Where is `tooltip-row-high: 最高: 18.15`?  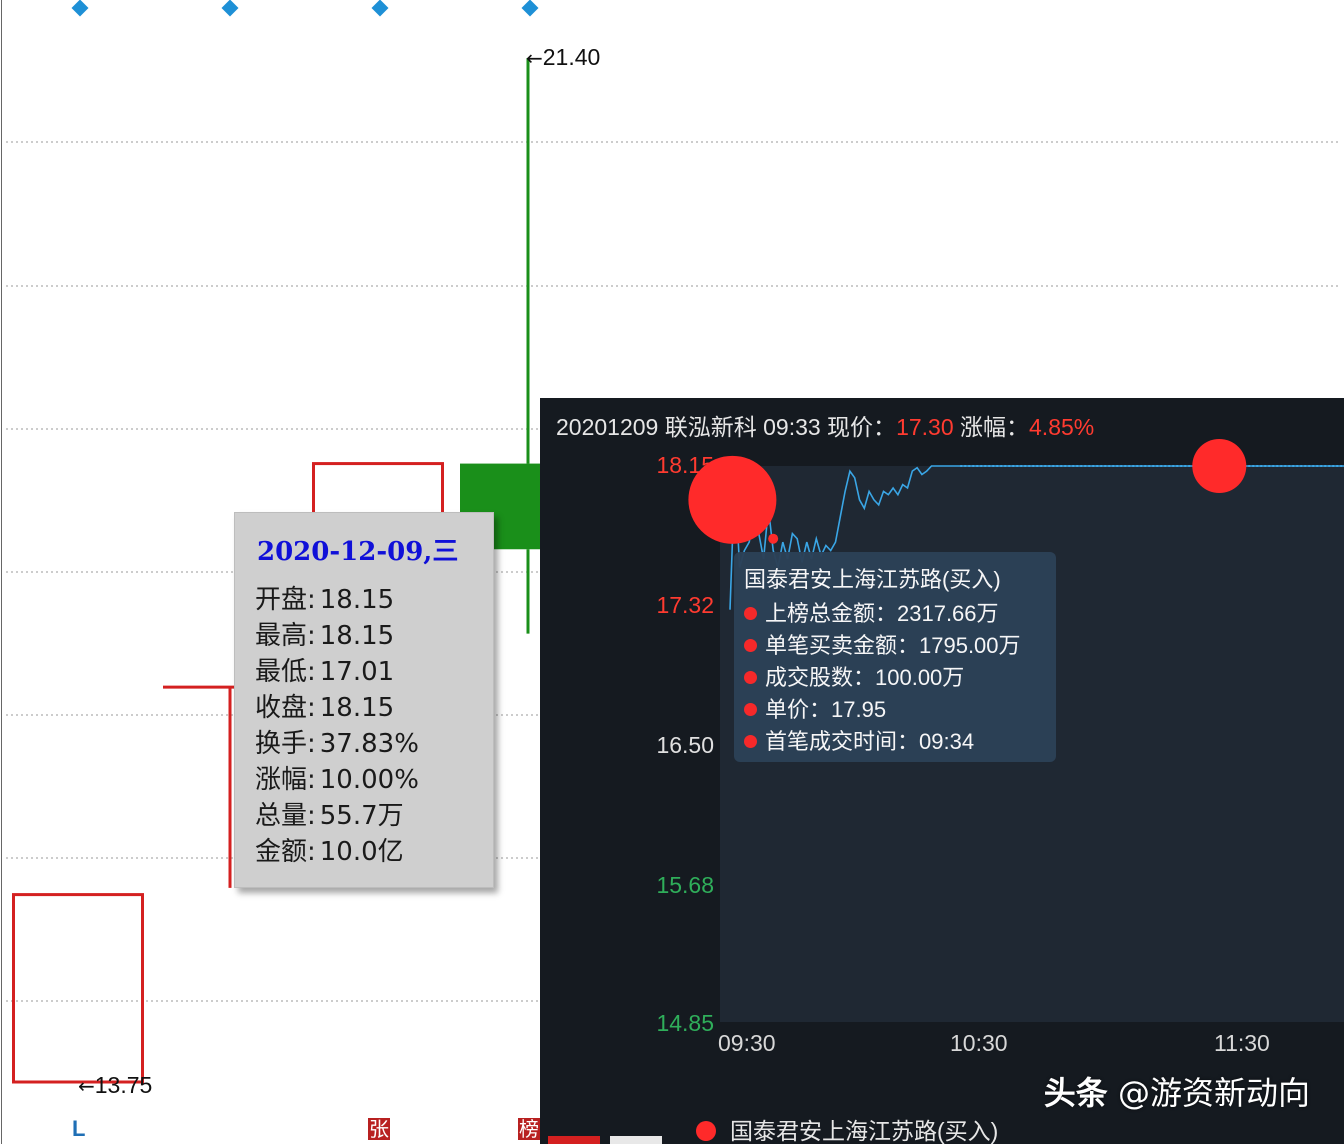 tooltip-row-high: 最高: 18.15 is located at coordinates (325, 636).